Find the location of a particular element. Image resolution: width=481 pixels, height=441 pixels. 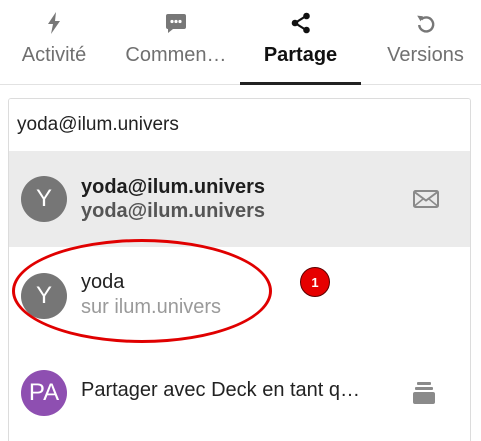

suggestion-subtitle: sur ilum.univers is located at coordinates (151, 307).